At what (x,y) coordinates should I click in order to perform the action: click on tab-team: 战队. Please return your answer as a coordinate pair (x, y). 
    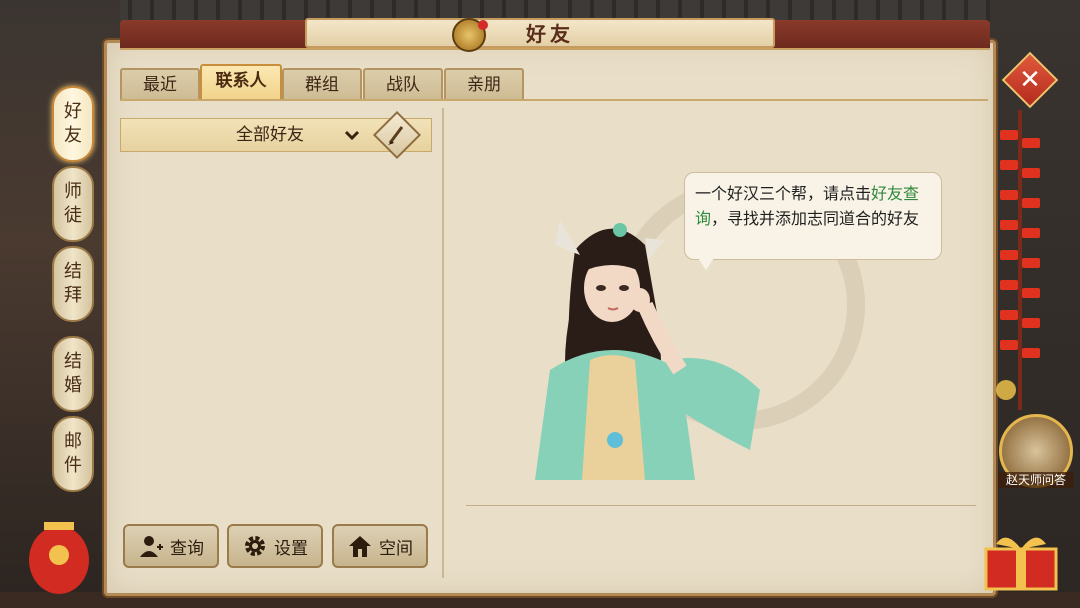
    Looking at the image, I should click on (403, 84).